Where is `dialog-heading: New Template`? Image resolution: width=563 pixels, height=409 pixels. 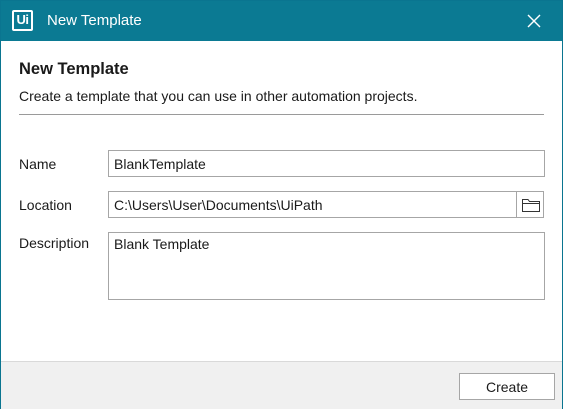 dialog-heading: New Template is located at coordinates (74, 69).